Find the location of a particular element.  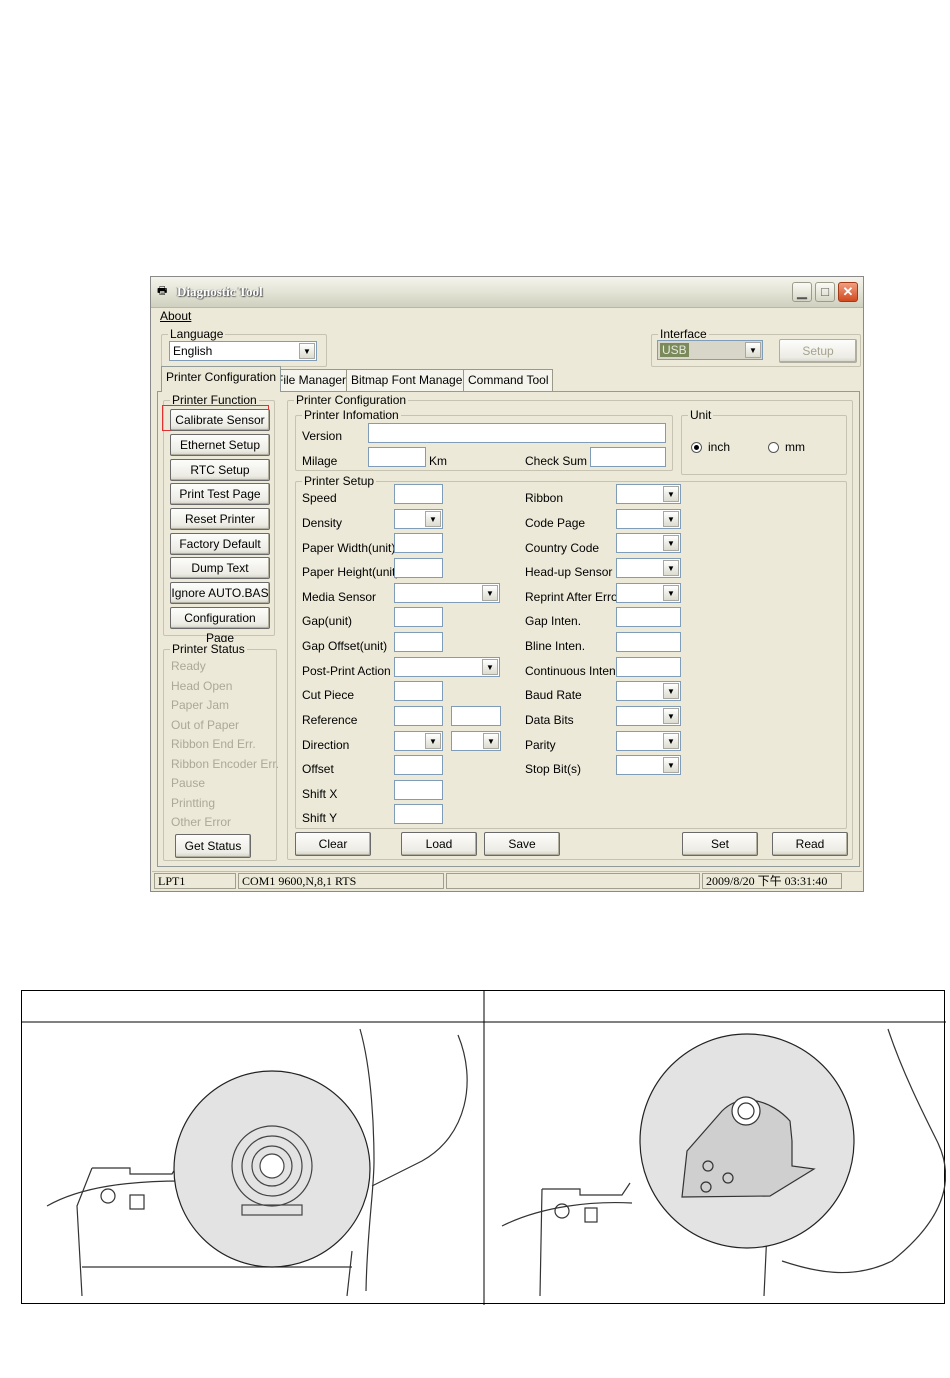

language-select: English ▼ is located at coordinates (243, 351).